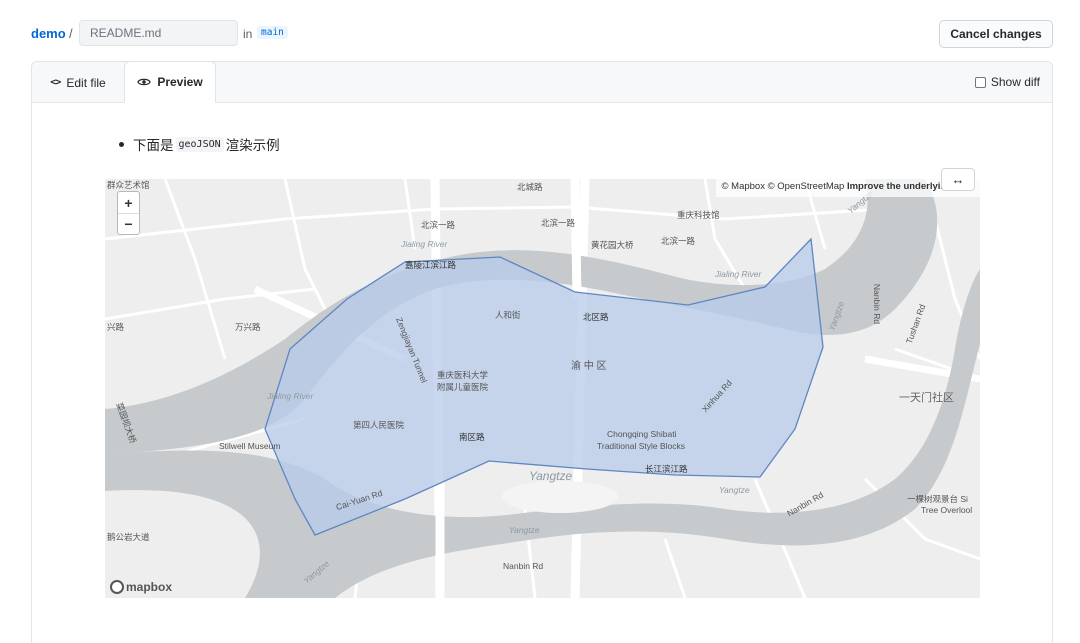 The image size is (1080, 643). Describe the element at coordinates (980, 82) in the screenshot. I see `show-diff-checkbox` at that location.